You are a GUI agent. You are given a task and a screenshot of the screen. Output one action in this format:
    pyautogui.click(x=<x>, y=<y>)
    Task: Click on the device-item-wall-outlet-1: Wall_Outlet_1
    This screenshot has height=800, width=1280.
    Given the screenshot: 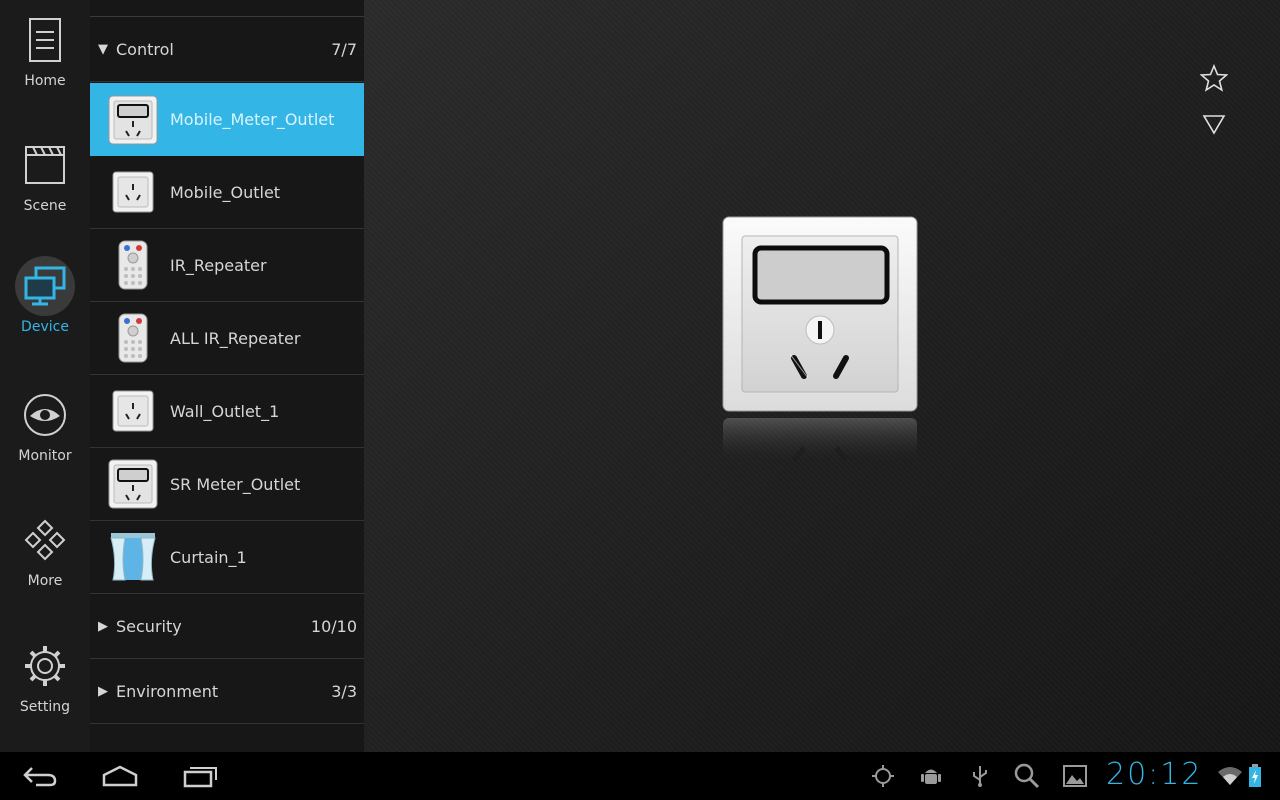 What is the action you would take?
    pyautogui.click(x=227, y=411)
    